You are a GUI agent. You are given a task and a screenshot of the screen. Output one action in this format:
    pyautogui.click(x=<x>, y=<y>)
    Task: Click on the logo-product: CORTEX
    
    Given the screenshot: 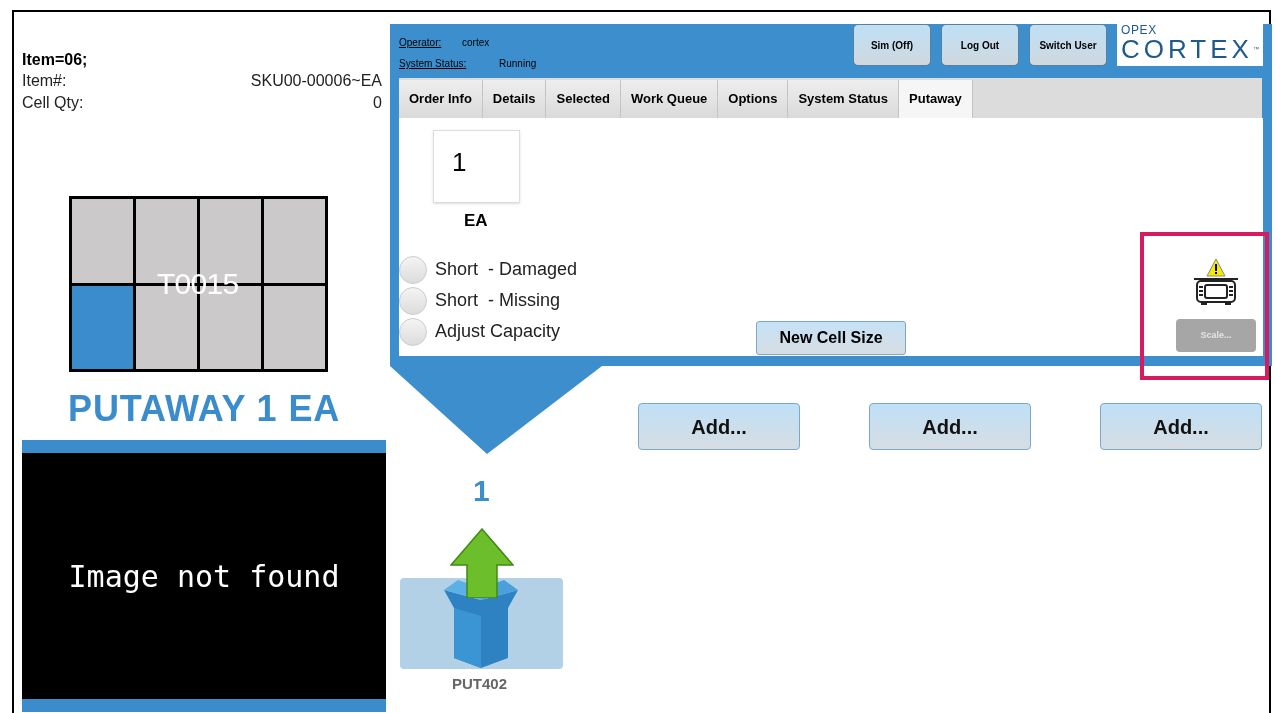 What is the action you would take?
    pyautogui.click(x=1187, y=49)
    